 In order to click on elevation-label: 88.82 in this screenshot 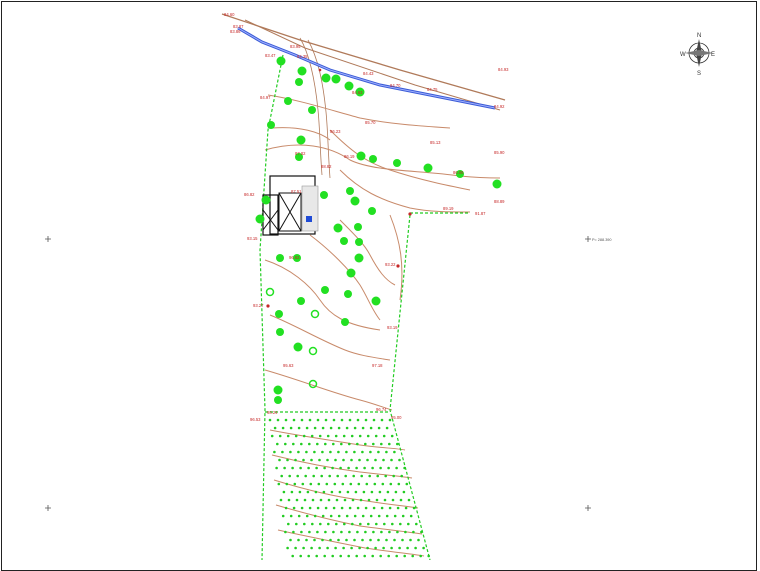, I will do `click(326, 166)`.